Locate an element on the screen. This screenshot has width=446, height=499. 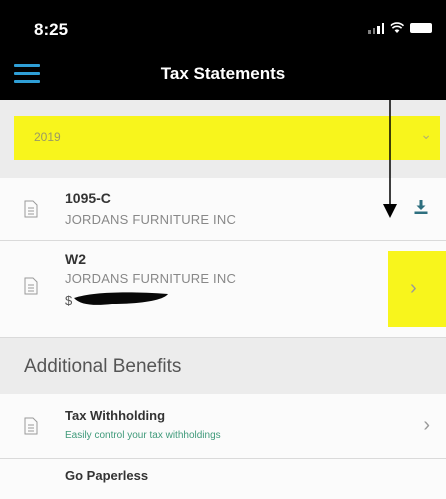
benefit-row-go-paperless: Go Paperless is located at coordinates (223, 479).